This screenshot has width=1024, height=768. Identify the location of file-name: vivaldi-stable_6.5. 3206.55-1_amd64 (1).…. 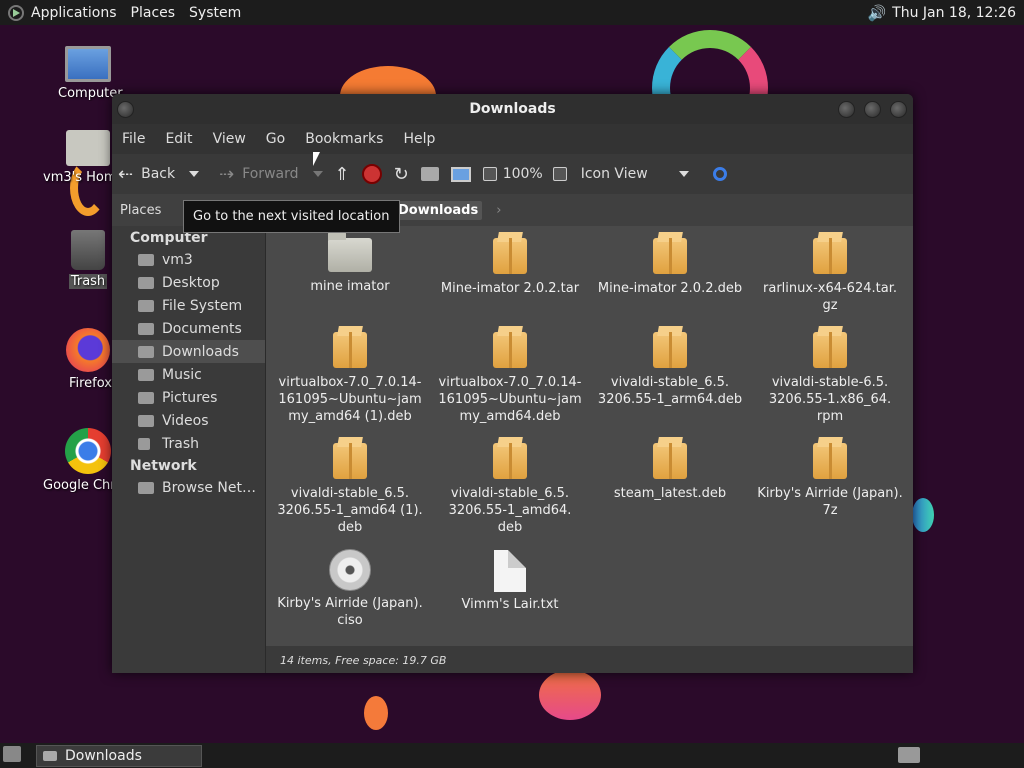
(350, 510).